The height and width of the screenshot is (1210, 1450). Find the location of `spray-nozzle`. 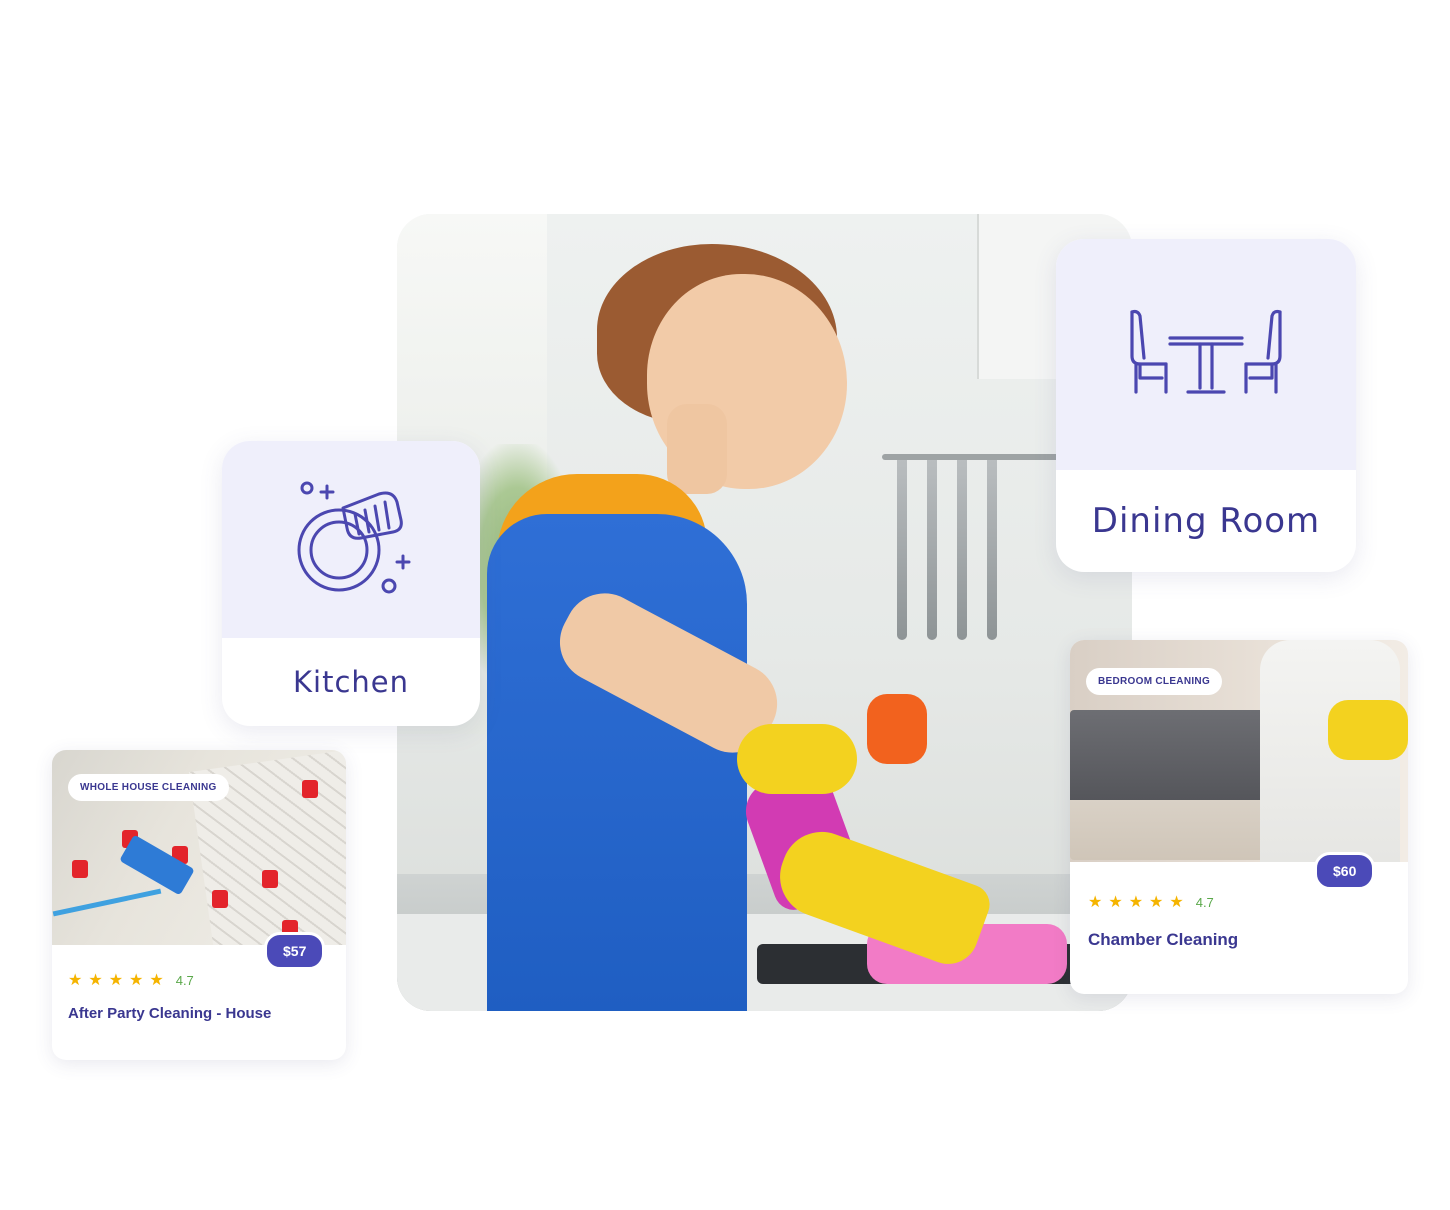

spray-nozzle is located at coordinates (897, 729).